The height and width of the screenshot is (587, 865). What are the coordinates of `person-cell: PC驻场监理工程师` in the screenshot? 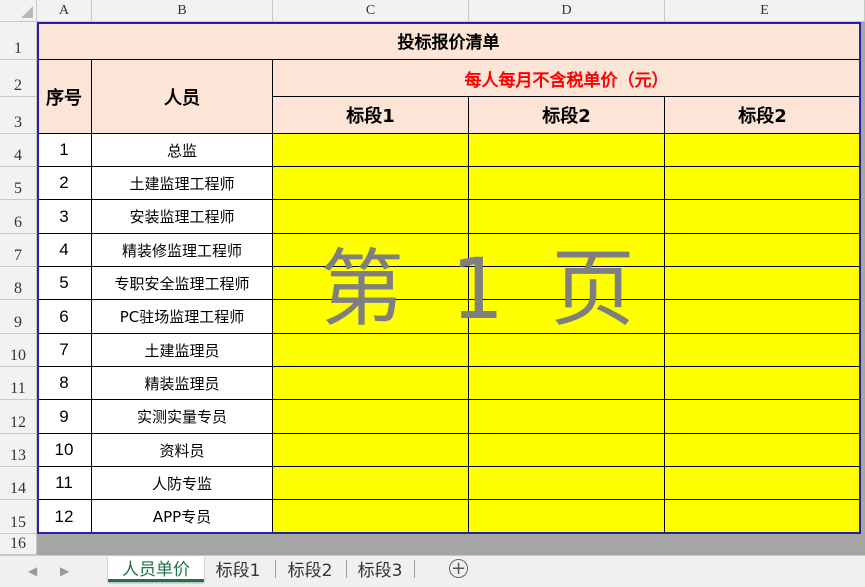 It's located at (182, 317).